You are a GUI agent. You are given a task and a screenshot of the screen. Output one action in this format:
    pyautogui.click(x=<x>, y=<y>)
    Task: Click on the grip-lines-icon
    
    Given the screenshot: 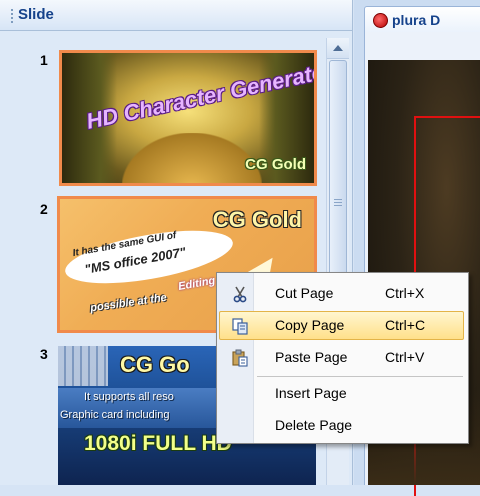 What is the action you would take?
    pyautogui.click(x=338, y=202)
    